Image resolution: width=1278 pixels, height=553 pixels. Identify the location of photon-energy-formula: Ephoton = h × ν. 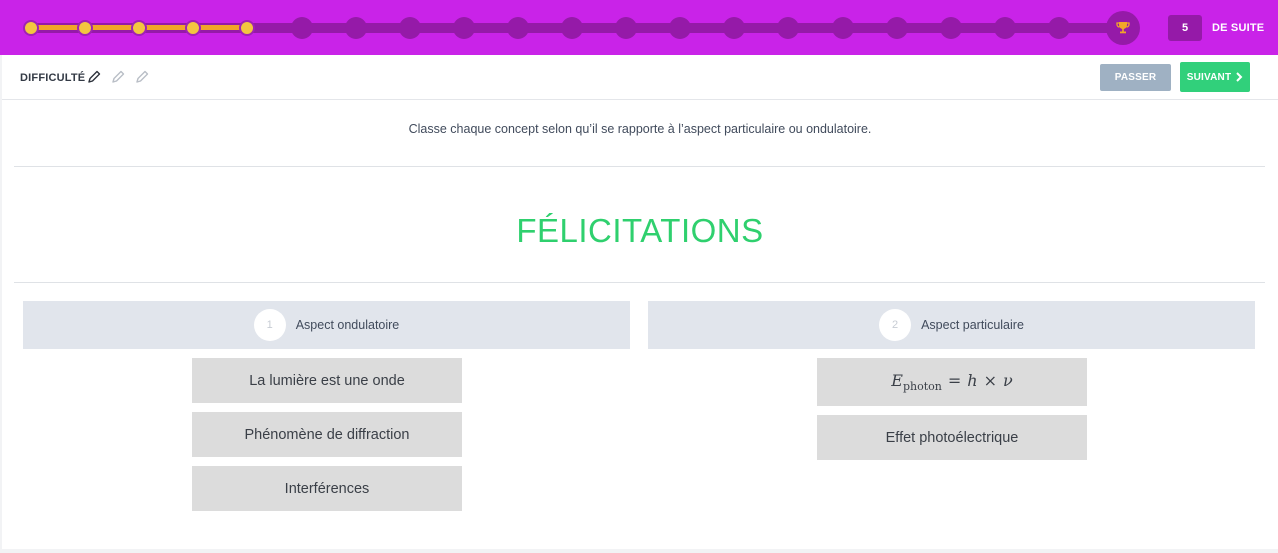
(952, 382).